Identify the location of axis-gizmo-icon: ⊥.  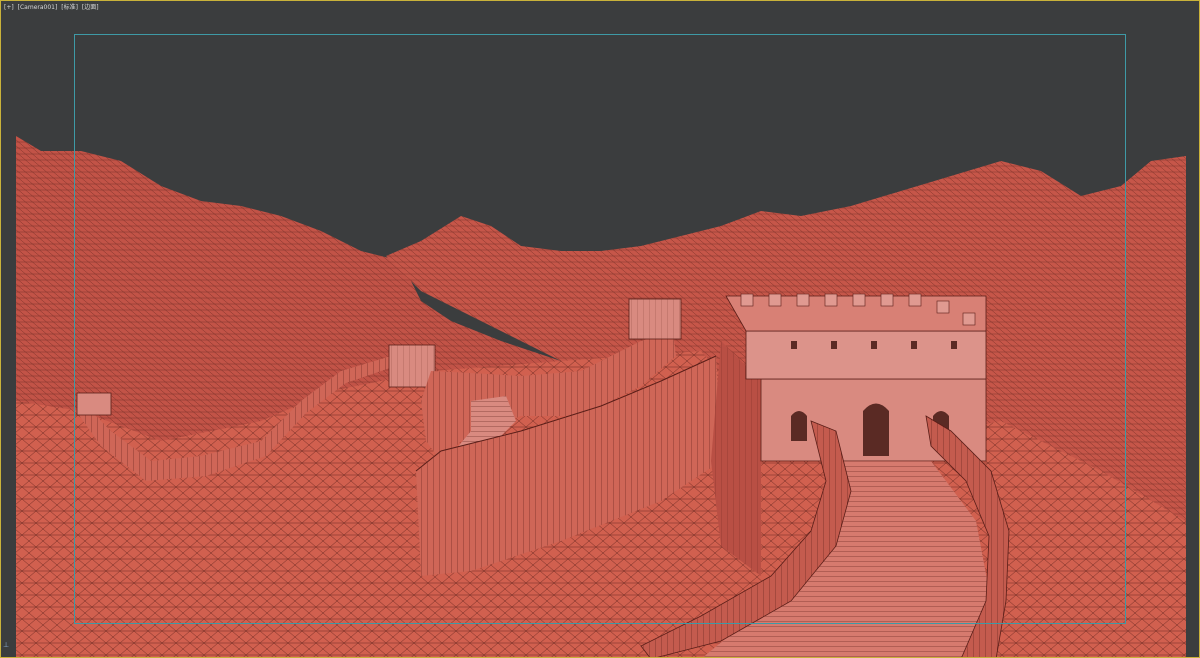
(6, 645).